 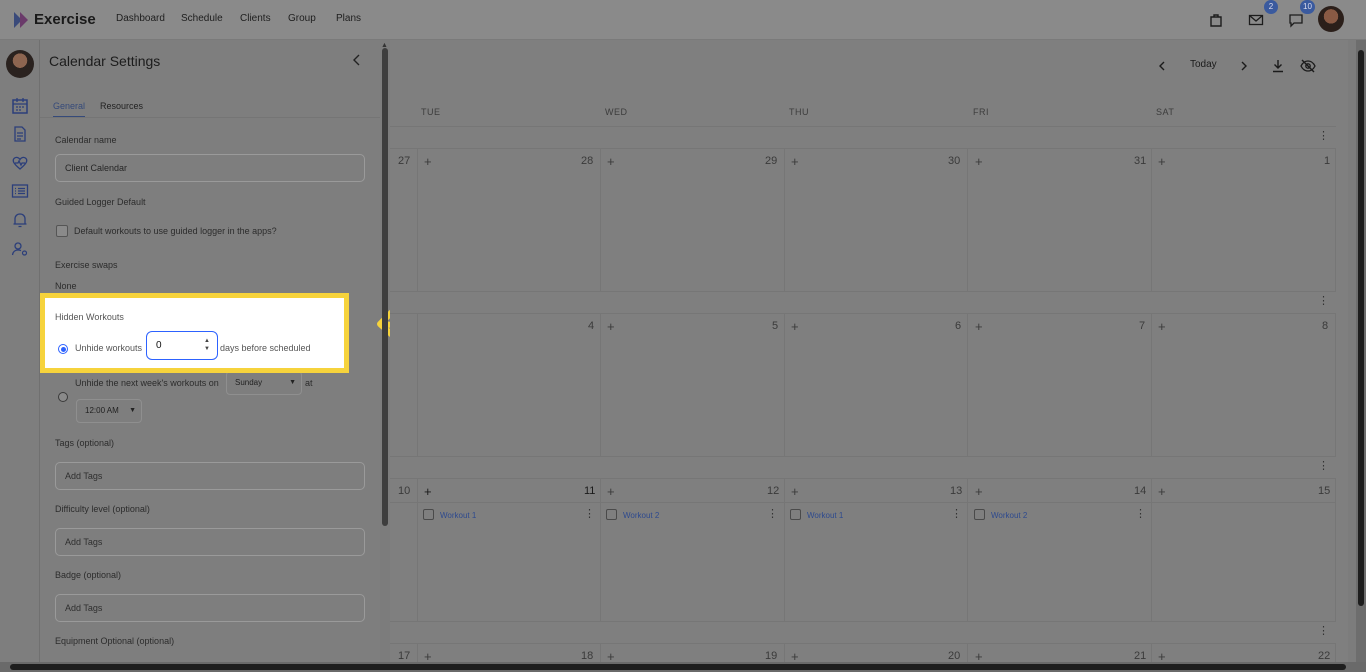 I want to click on nav-group: Group, so click(x=302, y=18).